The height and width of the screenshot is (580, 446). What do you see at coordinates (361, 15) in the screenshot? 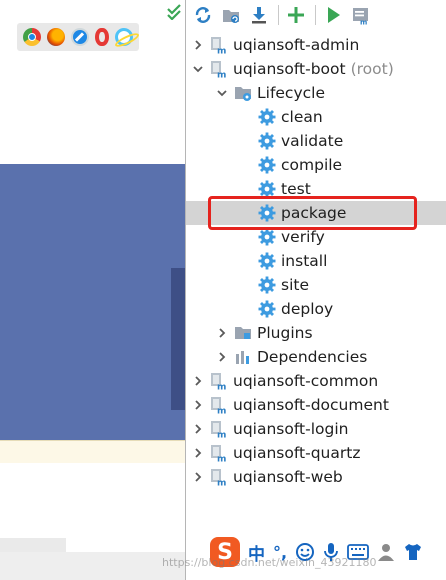
I see `execute-goal-icon: m` at bounding box center [361, 15].